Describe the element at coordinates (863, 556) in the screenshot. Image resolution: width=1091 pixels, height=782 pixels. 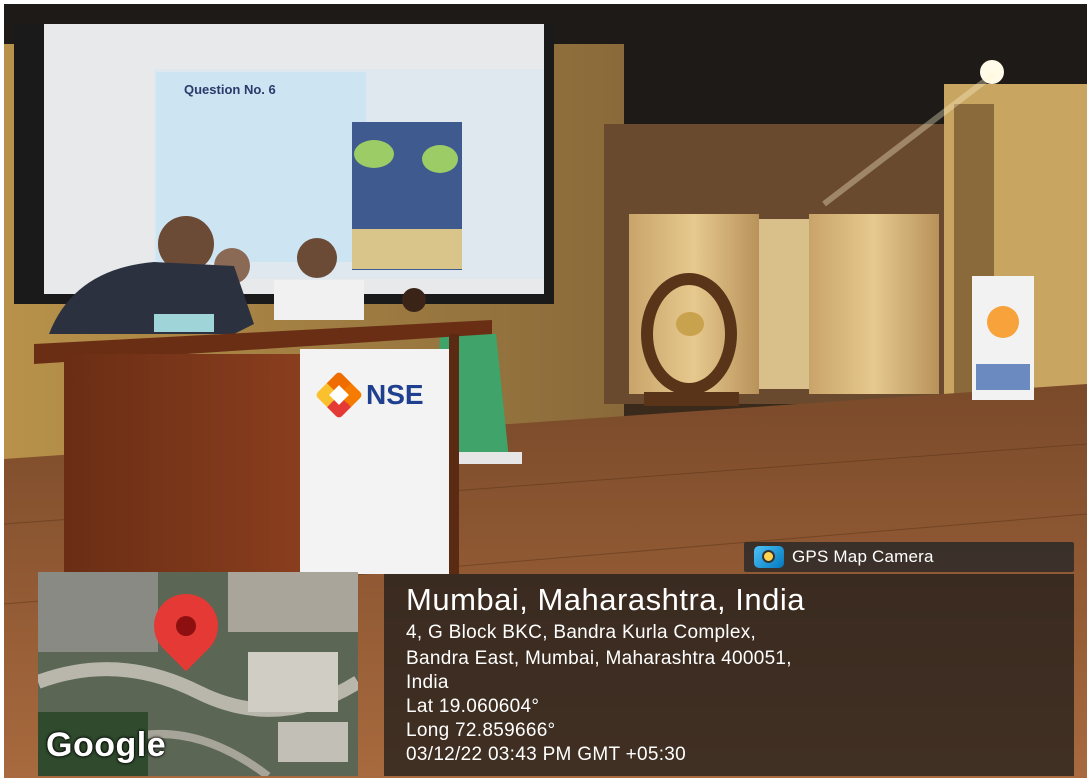
I see `app-label: GPS Map Camera` at that location.